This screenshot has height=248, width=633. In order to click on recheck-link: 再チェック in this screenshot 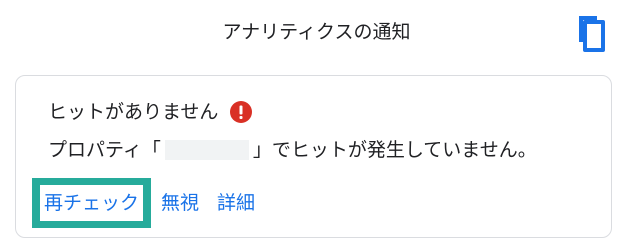, I will do `click(91, 203)`.